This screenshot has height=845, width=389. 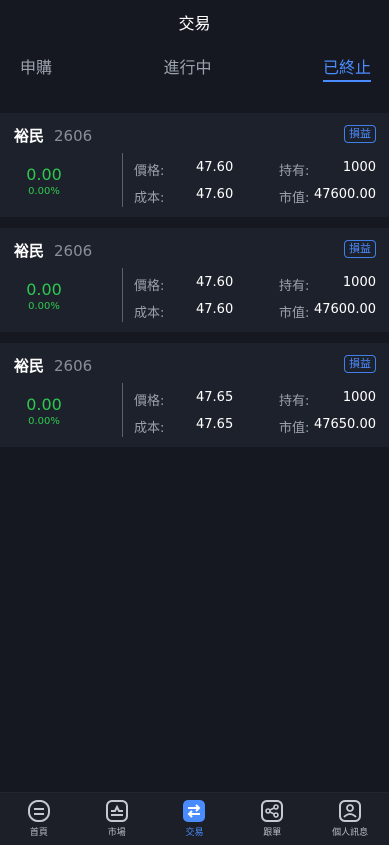 I want to click on tab-label: 市場, so click(x=116, y=833).